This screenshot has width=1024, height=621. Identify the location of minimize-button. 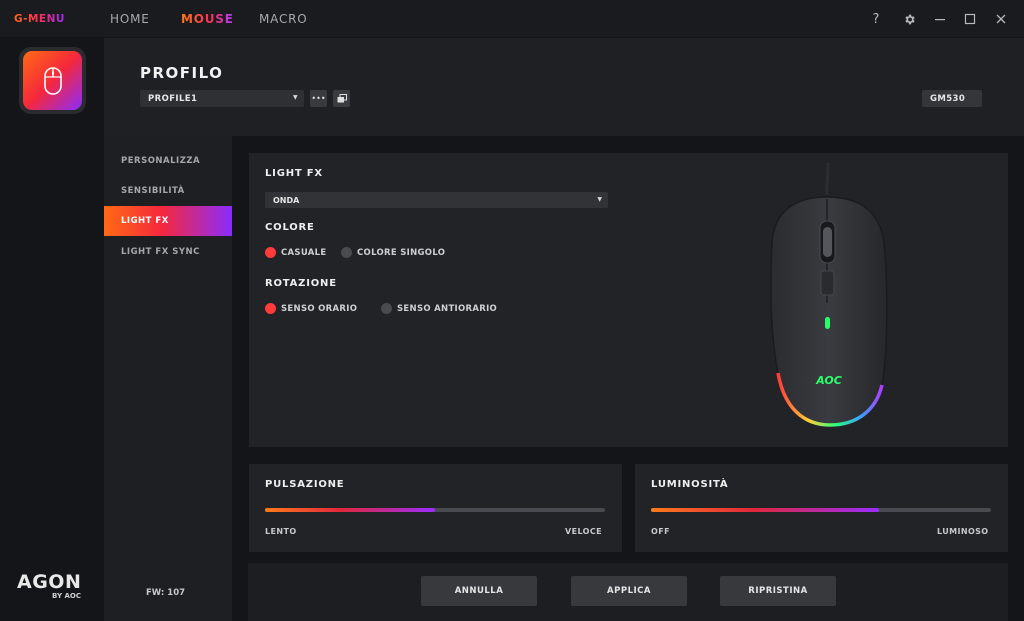
(940, 19).